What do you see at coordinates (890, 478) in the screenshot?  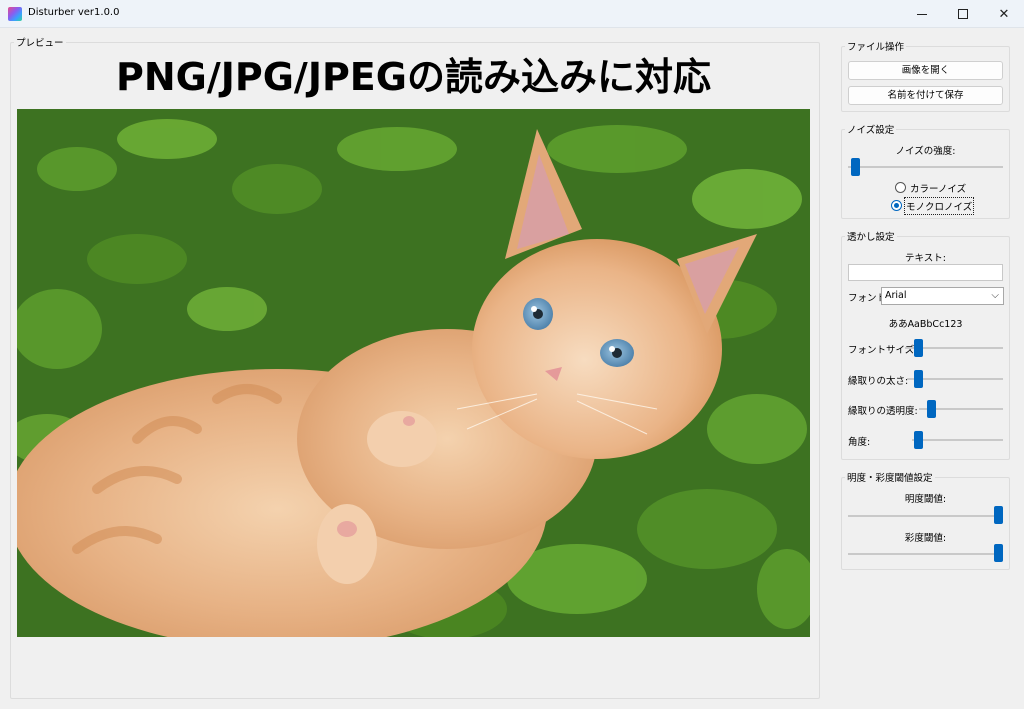 I see `threshold-legend: 明度・彩度閾値設定` at bounding box center [890, 478].